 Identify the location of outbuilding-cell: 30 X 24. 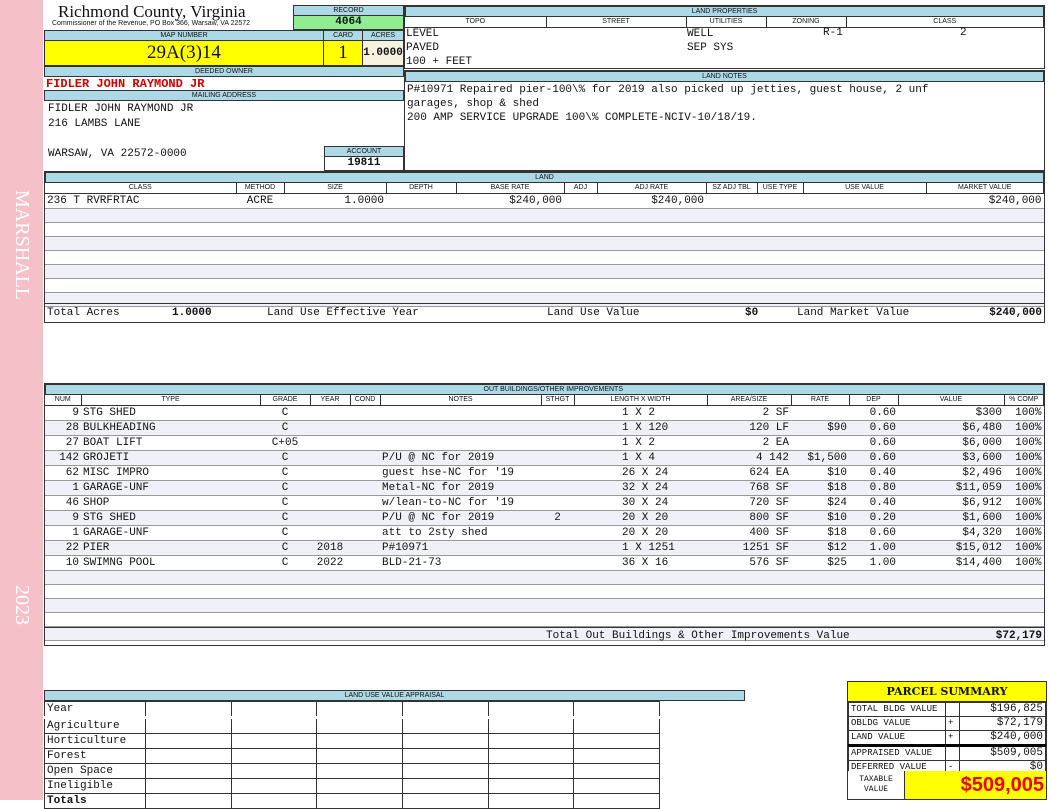
(640, 503).